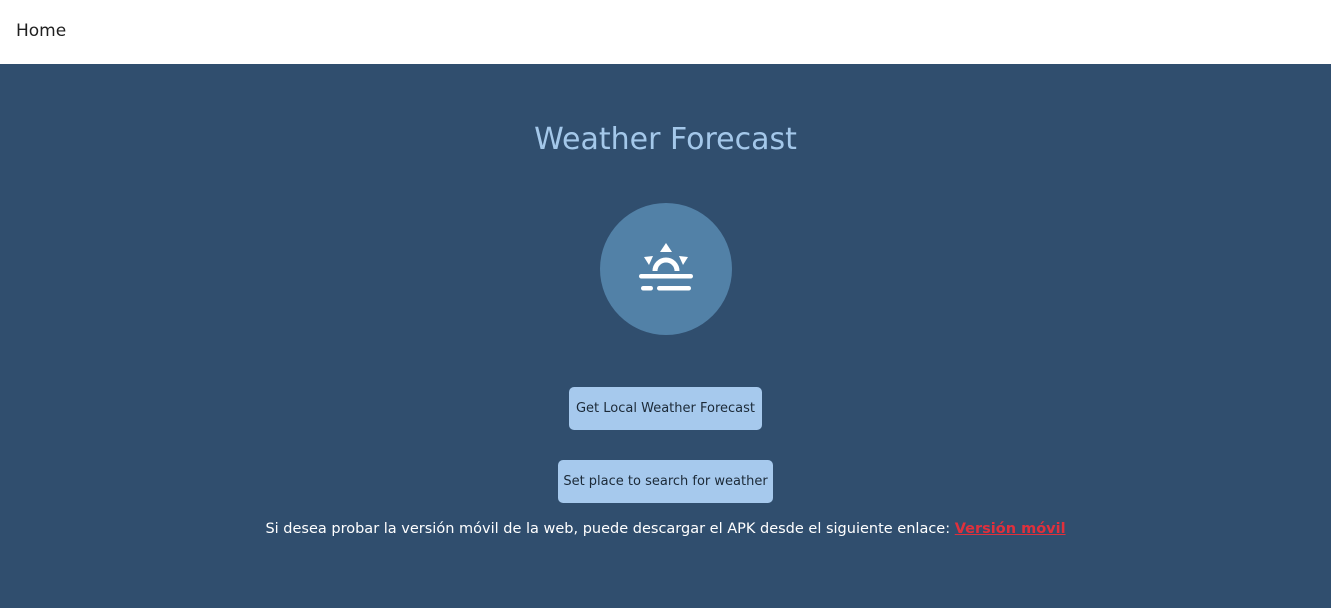 The width and height of the screenshot is (1331, 608). I want to click on sun-horizon-icon, so click(666, 267).